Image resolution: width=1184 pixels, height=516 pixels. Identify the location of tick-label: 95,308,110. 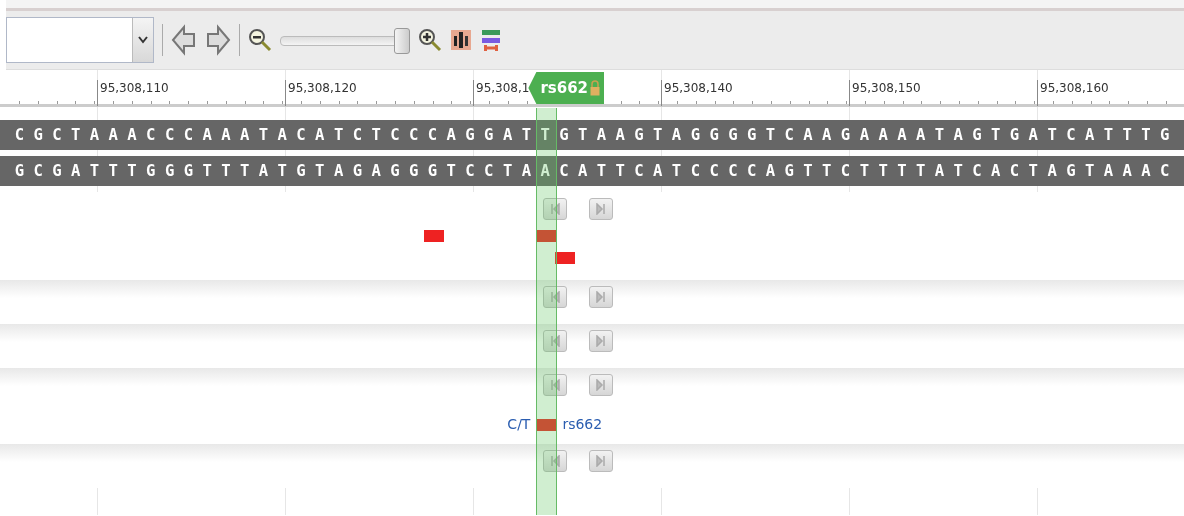
(133, 93).